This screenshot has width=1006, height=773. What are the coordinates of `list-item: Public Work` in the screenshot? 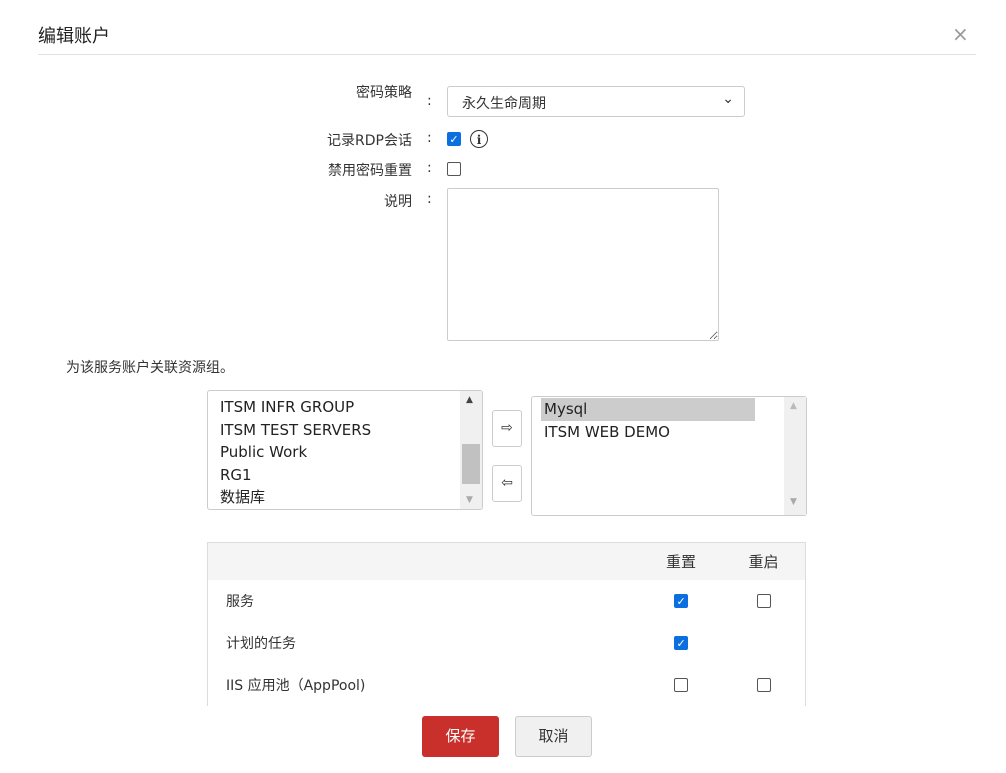 It's located at (345, 452).